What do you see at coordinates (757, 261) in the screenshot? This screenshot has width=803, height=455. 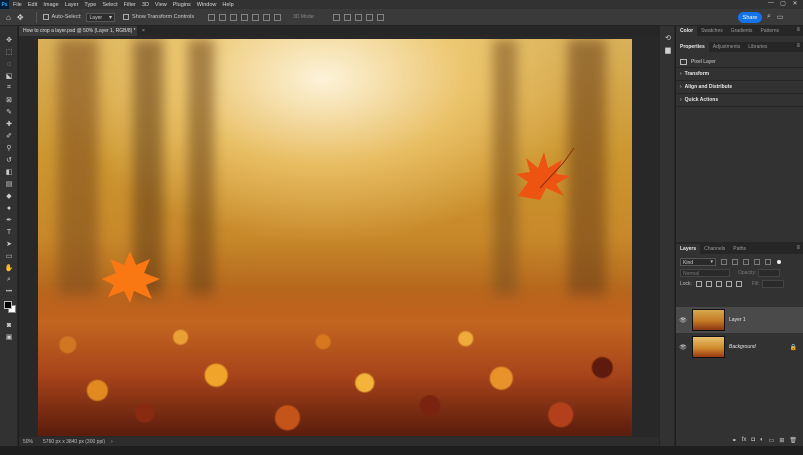 I see `filter-shape-icon` at bounding box center [757, 261].